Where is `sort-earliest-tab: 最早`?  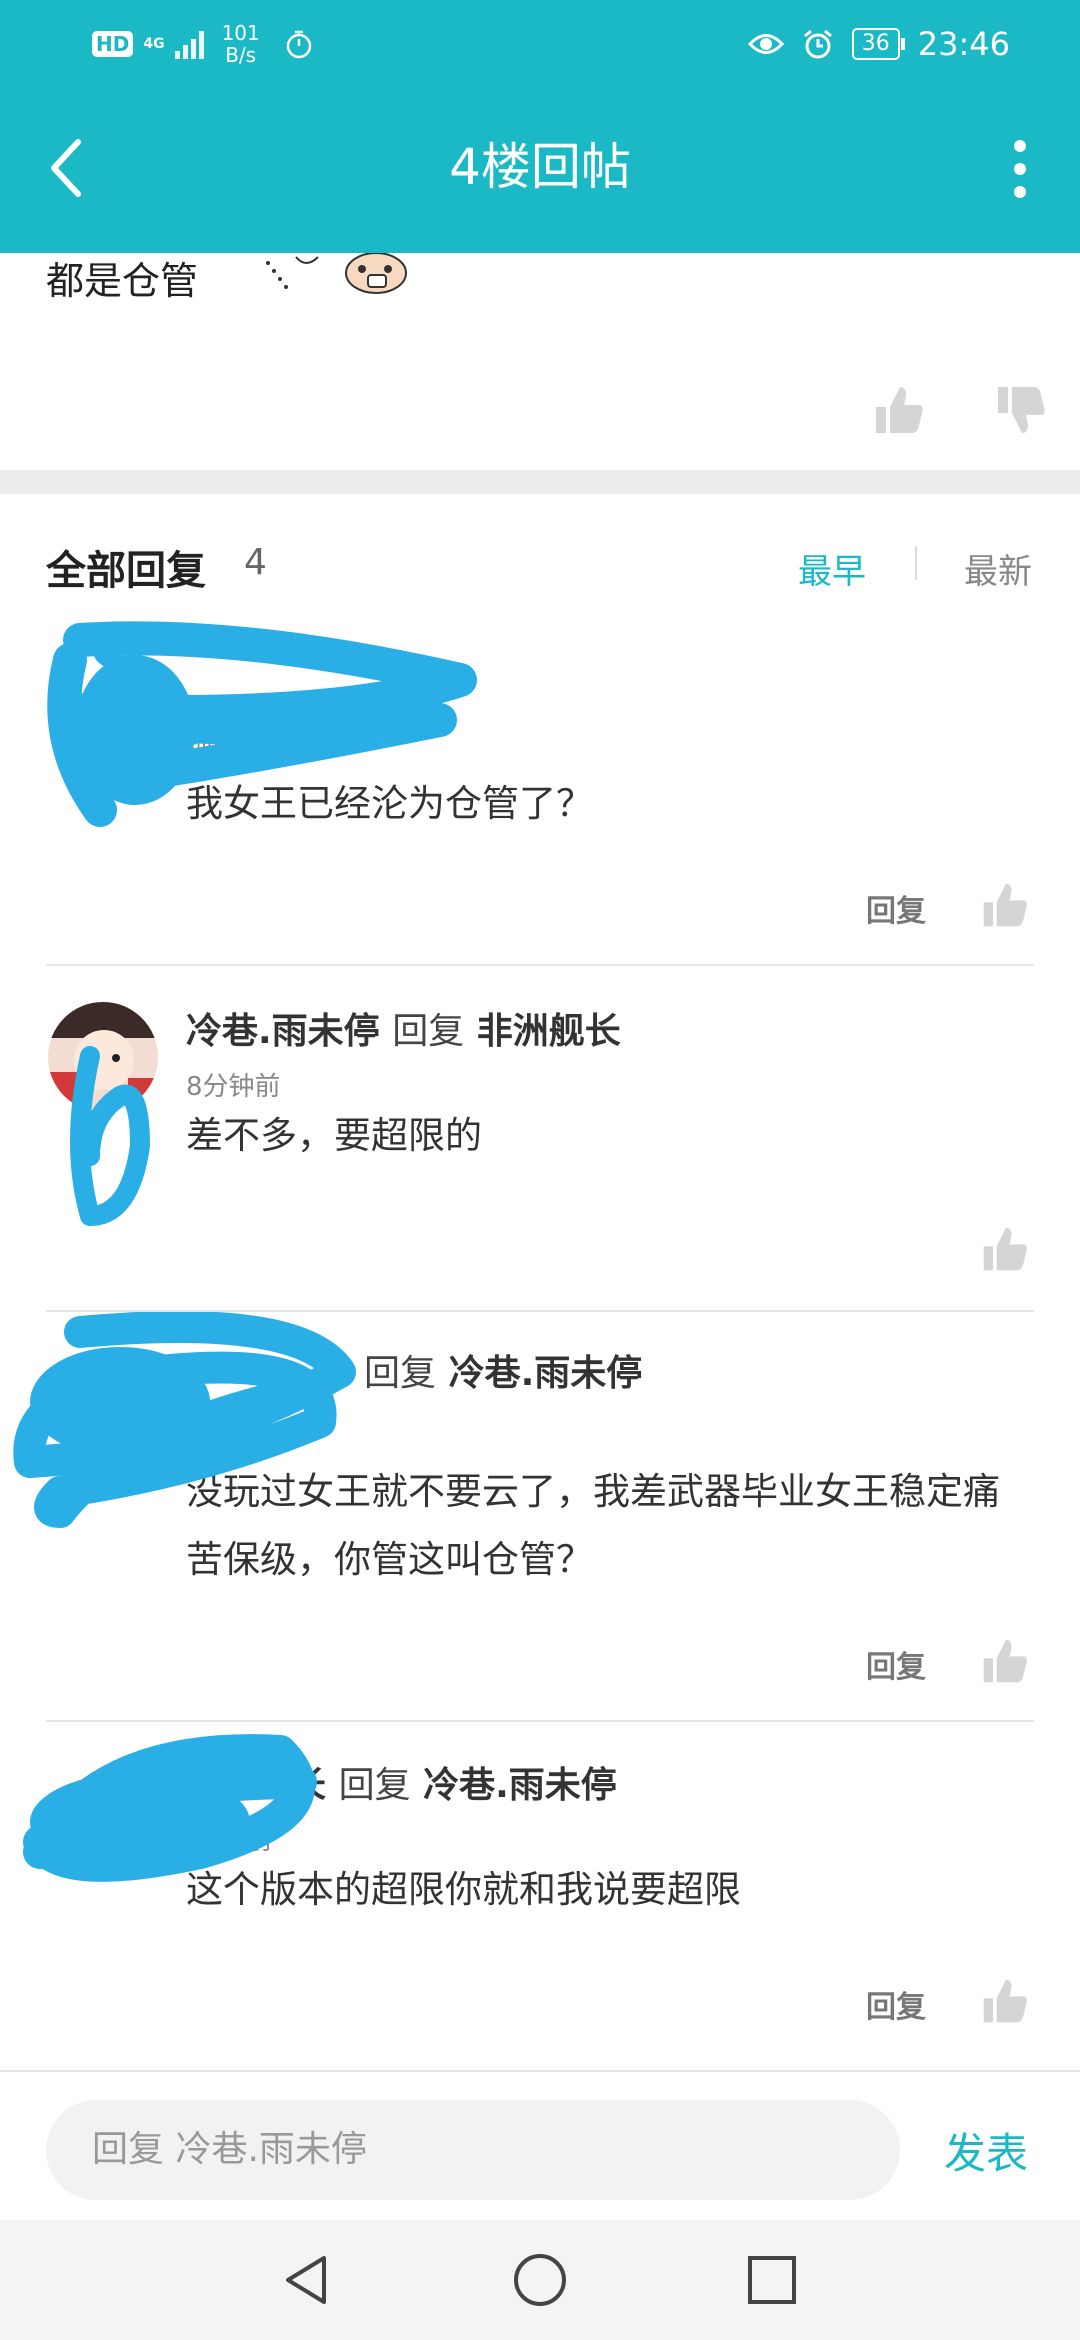
sort-earliest-tab: 最早 is located at coordinates (832, 568).